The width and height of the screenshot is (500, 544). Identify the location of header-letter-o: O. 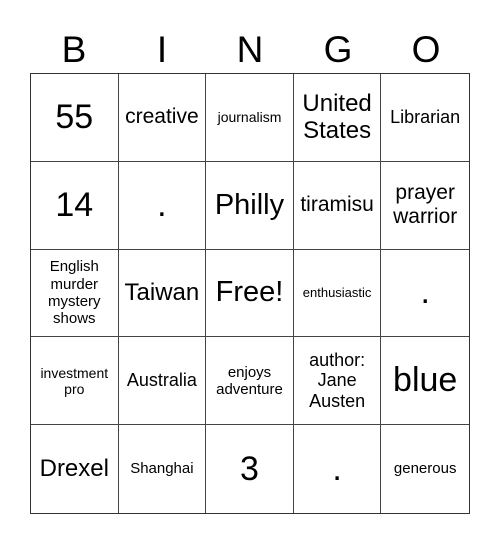
(426, 49).